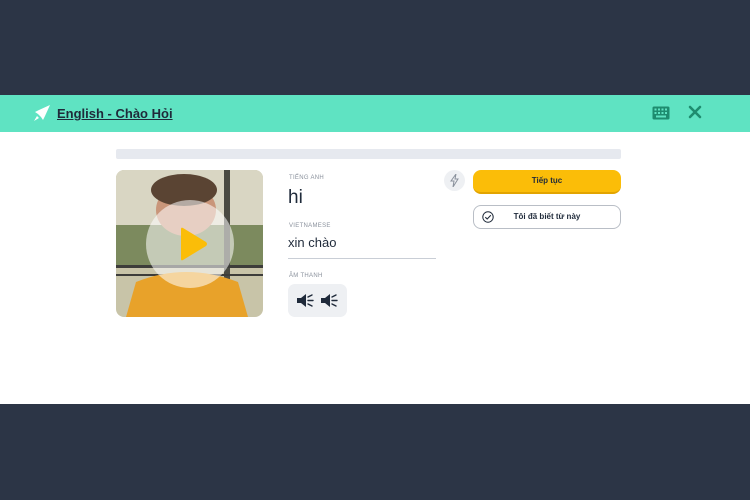 The height and width of the screenshot is (500, 750). I want to click on target-language-label: VIETNAMESE, so click(310, 226).